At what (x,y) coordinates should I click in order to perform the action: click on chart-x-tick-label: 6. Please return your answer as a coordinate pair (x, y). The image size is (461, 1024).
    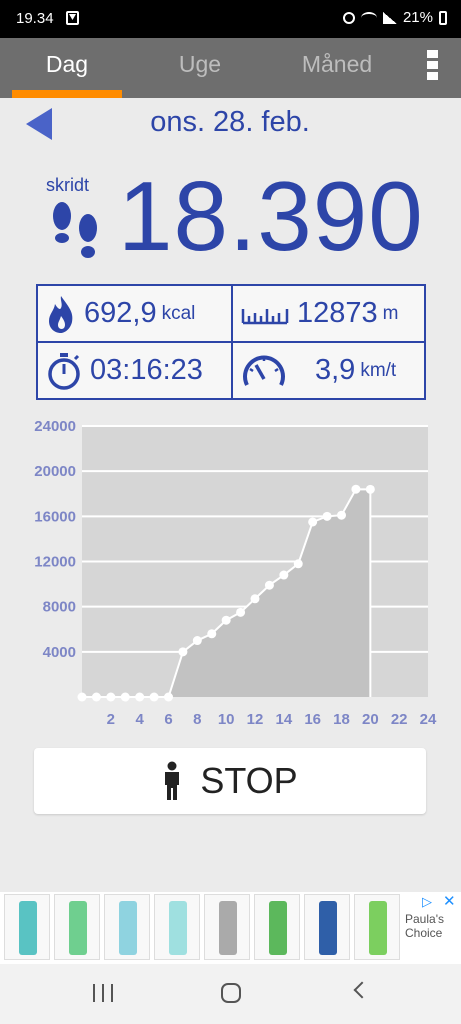
    Looking at the image, I should click on (168, 719).